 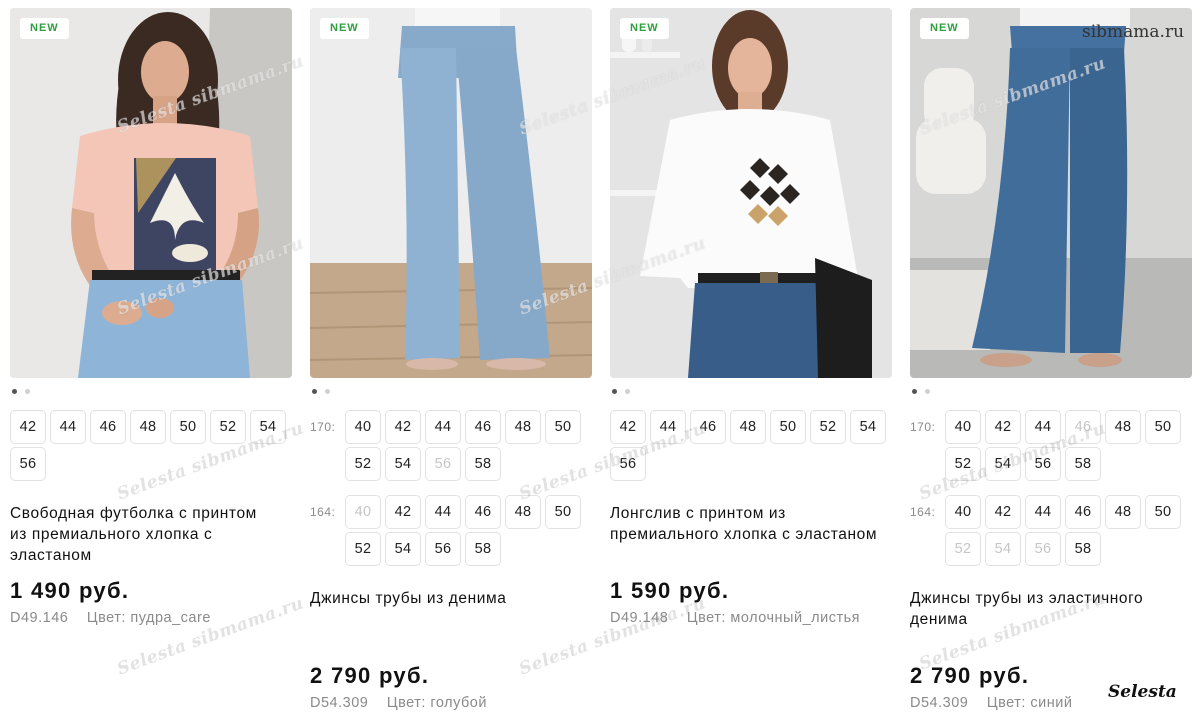 I want to click on product-title: Джинсы трубы из денима, so click(x=444, y=619).